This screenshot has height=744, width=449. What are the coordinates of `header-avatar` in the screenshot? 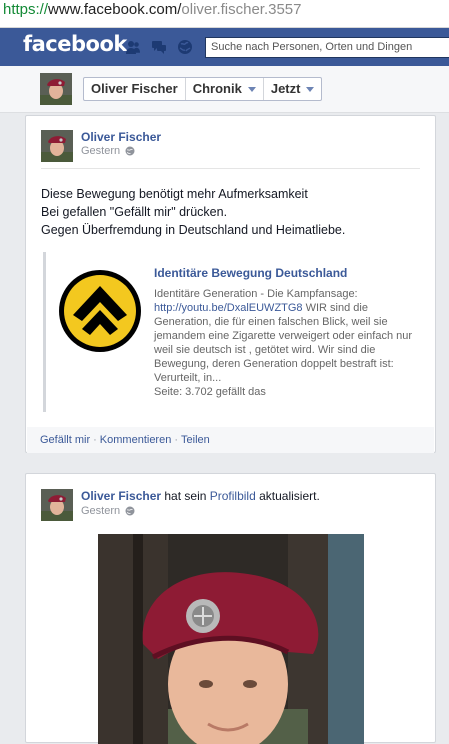 It's located at (56, 89).